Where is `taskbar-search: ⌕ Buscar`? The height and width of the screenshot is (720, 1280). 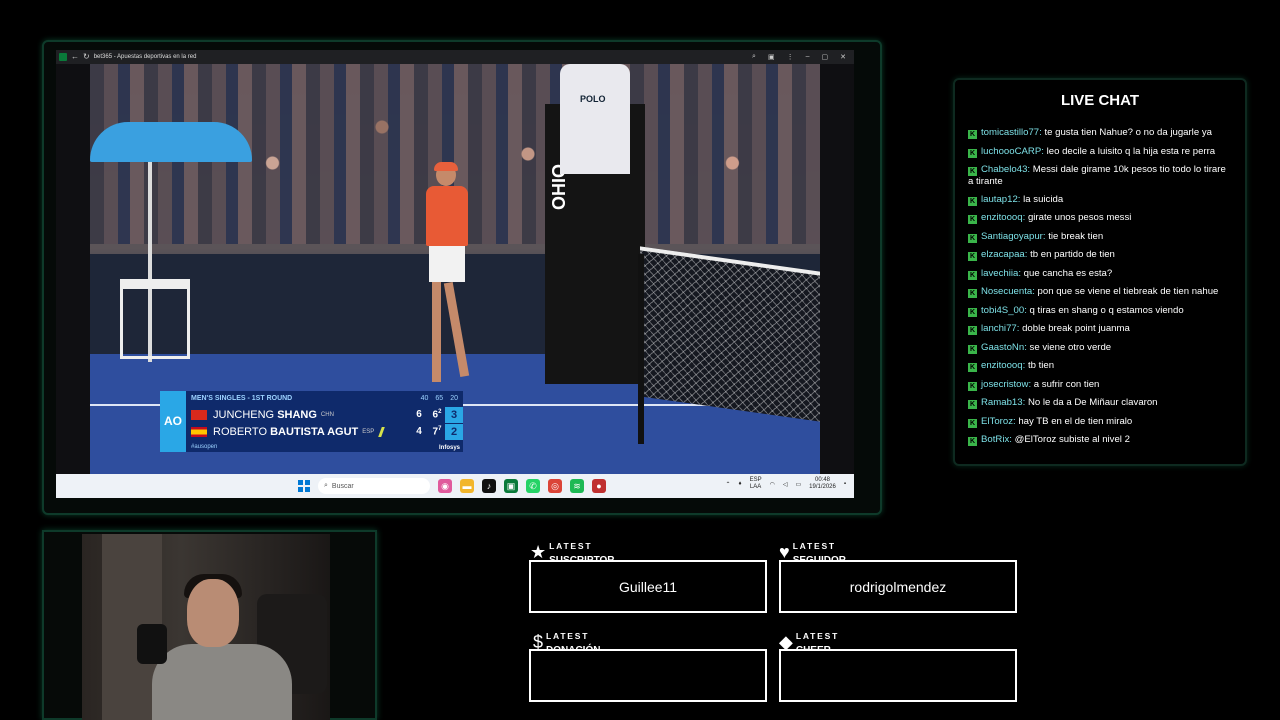 taskbar-search: ⌕ Buscar is located at coordinates (374, 486).